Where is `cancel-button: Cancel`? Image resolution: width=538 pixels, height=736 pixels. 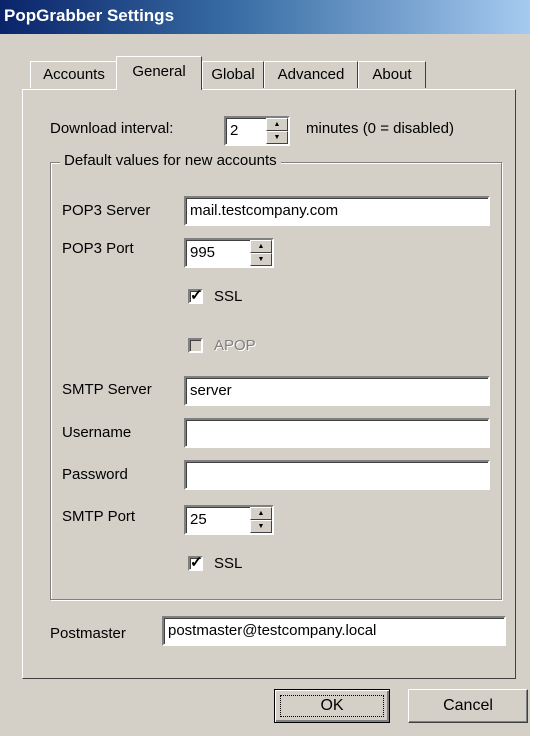 cancel-button: Cancel is located at coordinates (468, 706).